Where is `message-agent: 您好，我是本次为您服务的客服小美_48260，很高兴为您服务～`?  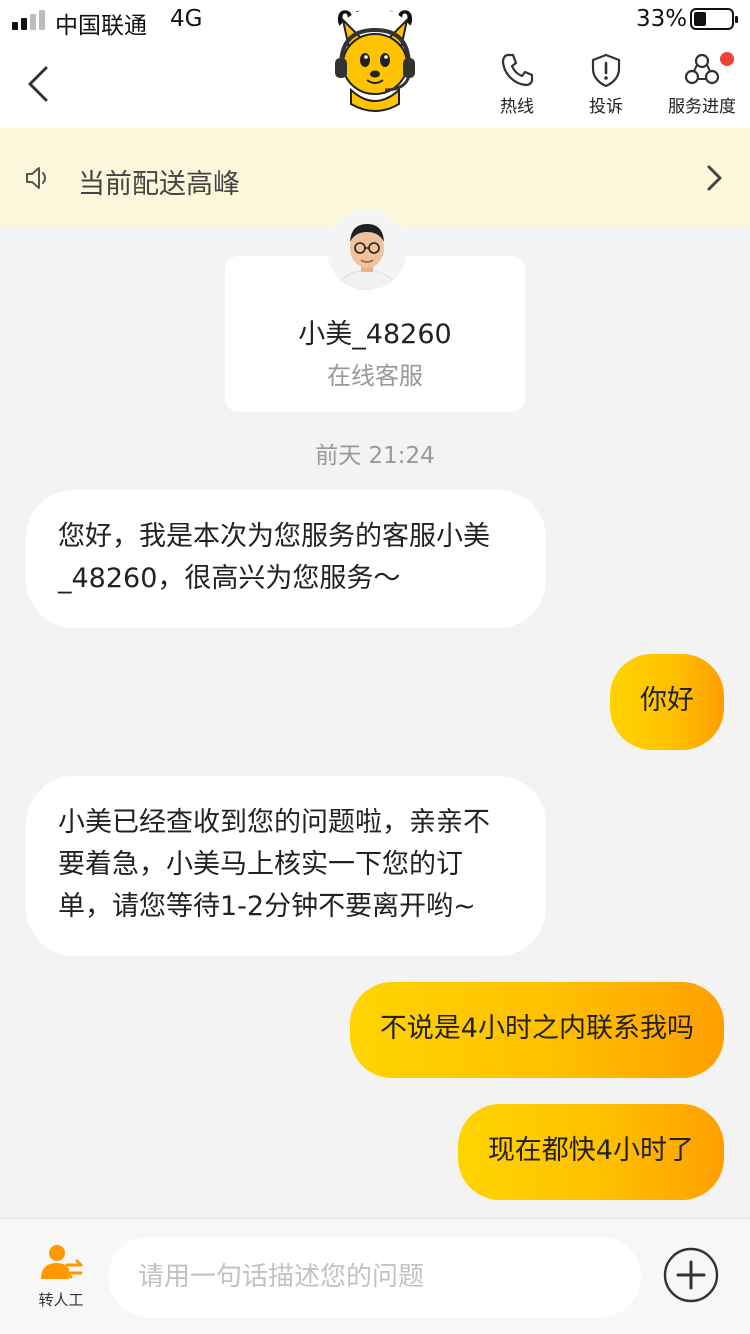 message-agent: 您好，我是本次为您服务的客服小美_48260，很高兴为您服务～ is located at coordinates (286, 559).